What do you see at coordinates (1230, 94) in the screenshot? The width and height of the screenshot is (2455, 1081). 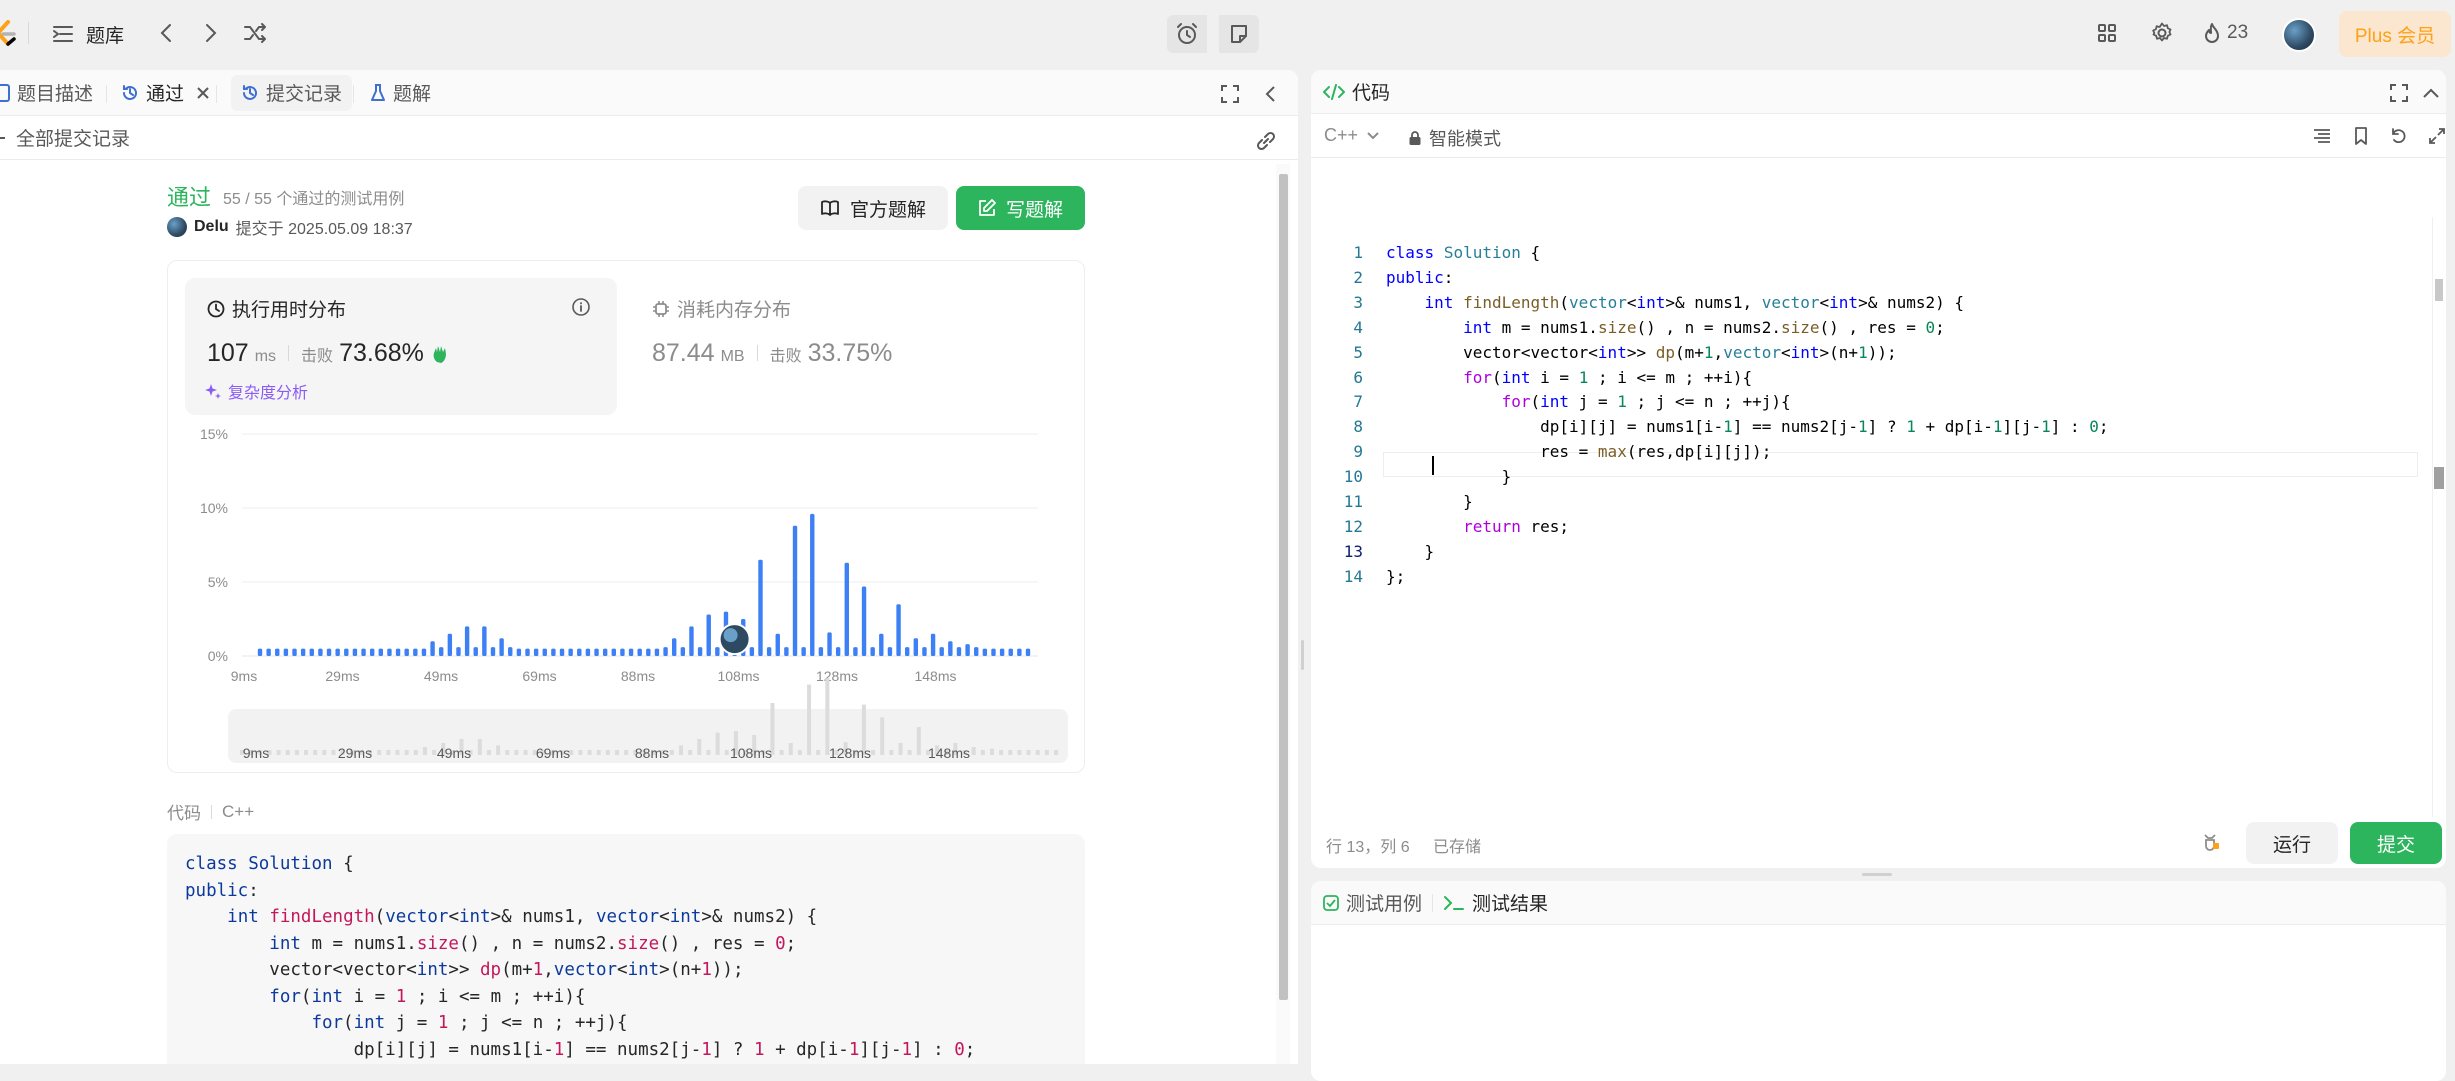 I see `maximize-button` at bounding box center [1230, 94].